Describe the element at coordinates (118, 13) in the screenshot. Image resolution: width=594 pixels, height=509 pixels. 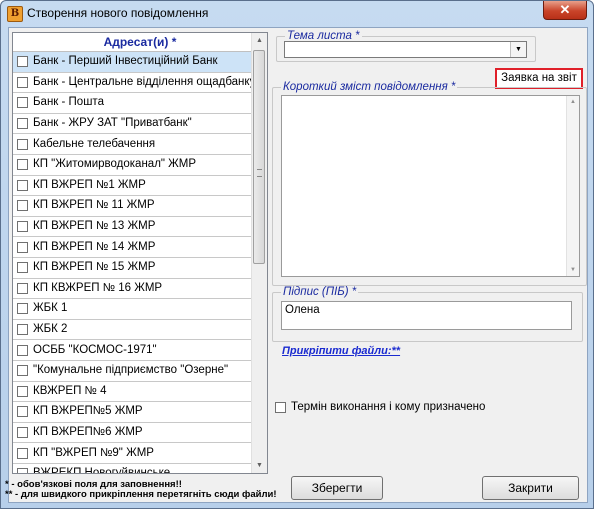
I see `window-title: Створення нового повідомлення` at that location.